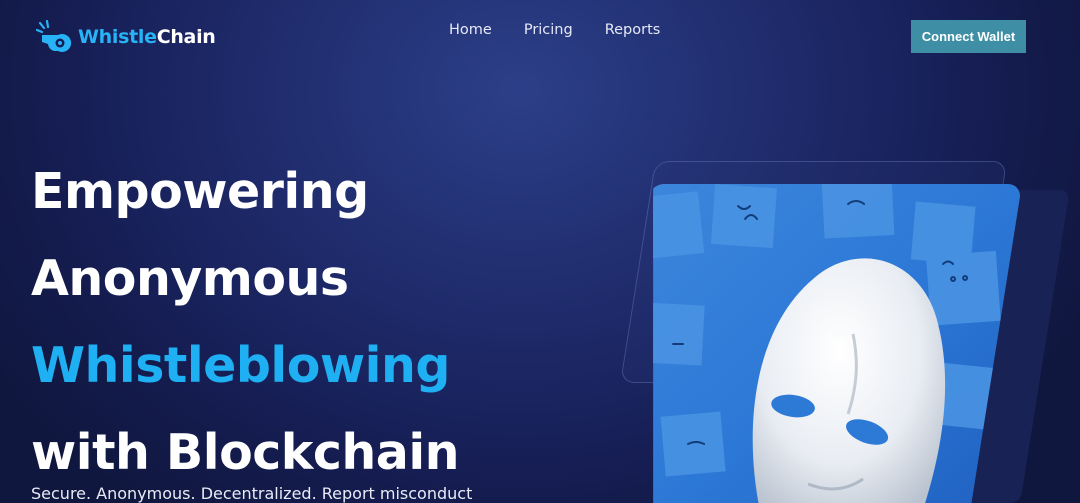 This screenshot has height=503, width=1080. Describe the element at coordinates (548, 30) in the screenshot. I see `nav-link-pricing: Pricing` at that location.